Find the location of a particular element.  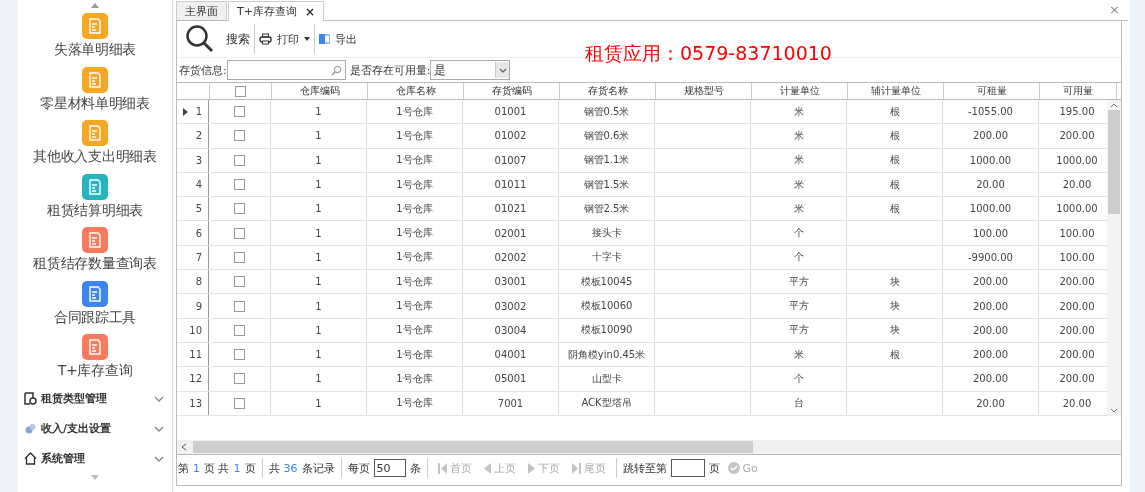

row-number: 2 is located at coordinates (193, 136).